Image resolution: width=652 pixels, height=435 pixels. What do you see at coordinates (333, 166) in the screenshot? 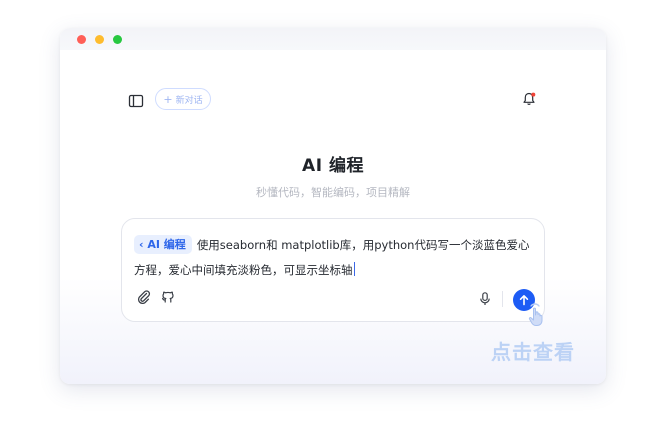
I see `page-title: AI 编程` at bounding box center [333, 166].